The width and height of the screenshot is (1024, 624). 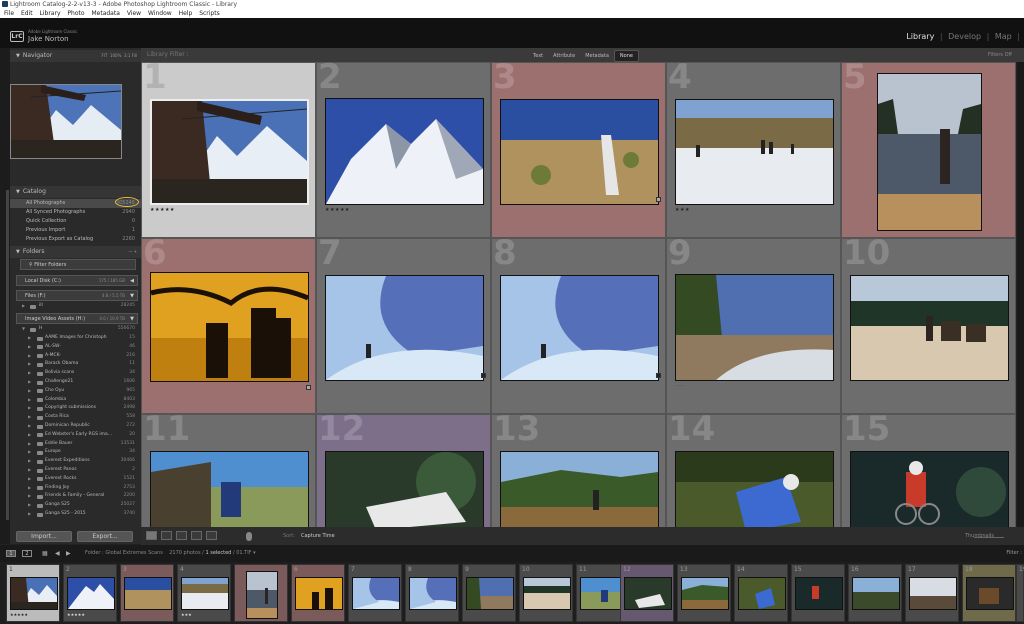 I want to click on filmstrip-cell: 18, so click(x=989, y=593).